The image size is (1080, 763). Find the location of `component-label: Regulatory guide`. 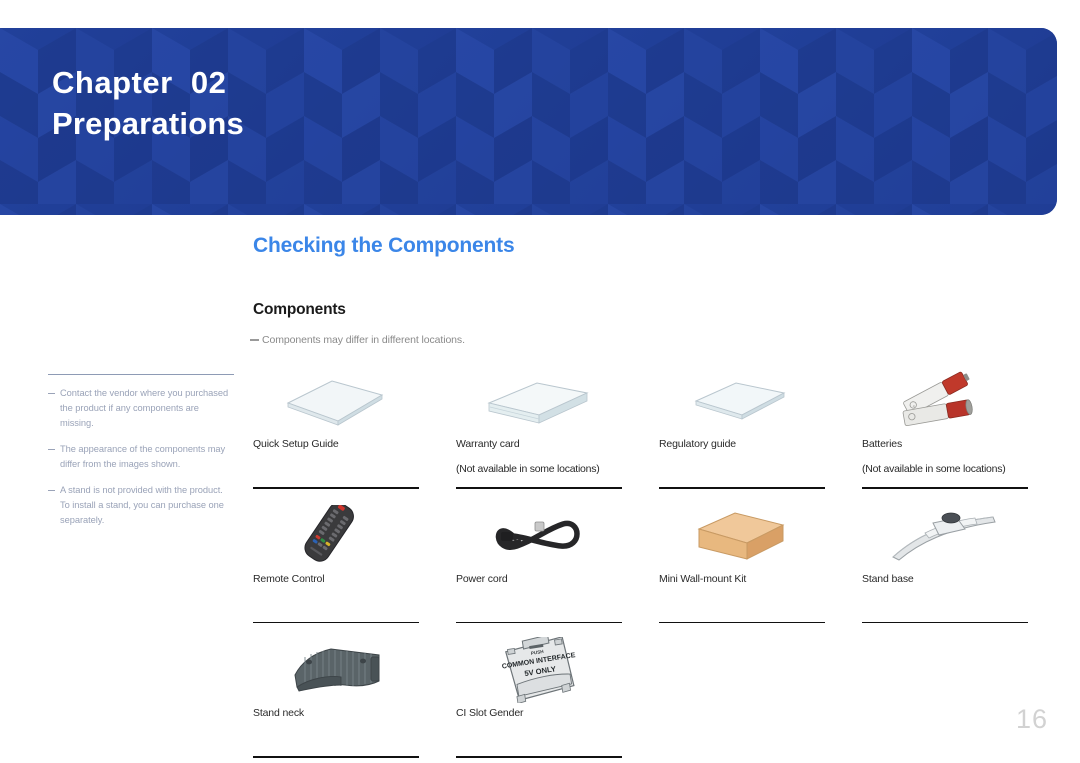

component-label: Regulatory guide is located at coordinates (697, 444).